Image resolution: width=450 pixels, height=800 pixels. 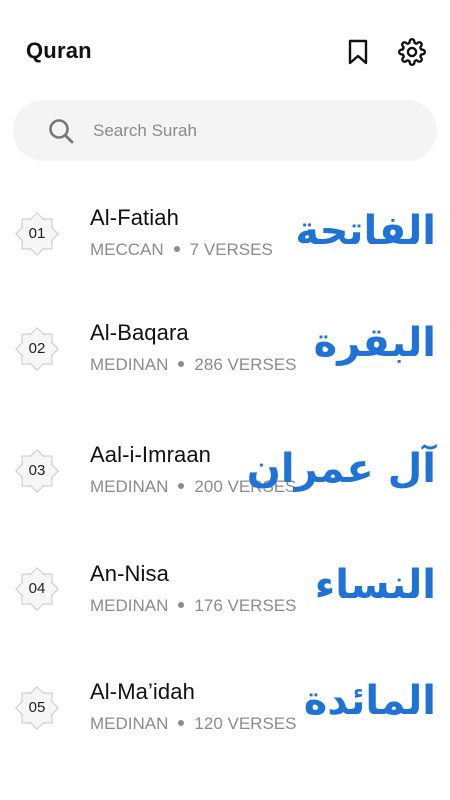 I want to click on surah-number-badge: 02, so click(x=37, y=349).